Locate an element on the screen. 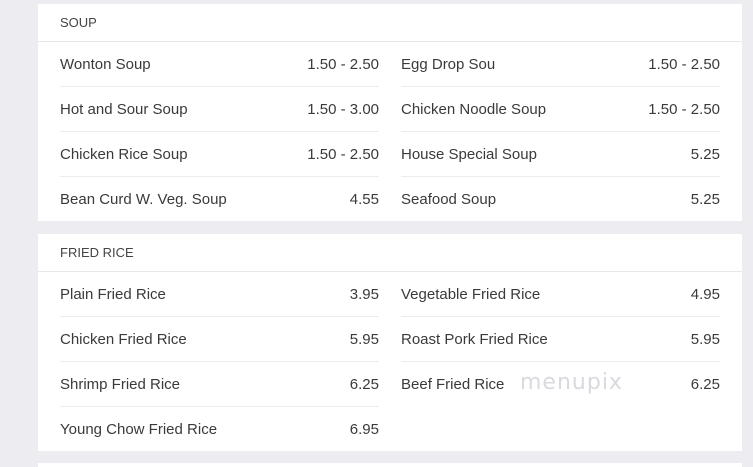 The width and height of the screenshot is (753, 467). menu-item: Wonton Soup 1.50 - 2.50 is located at coordinates (219, 64).